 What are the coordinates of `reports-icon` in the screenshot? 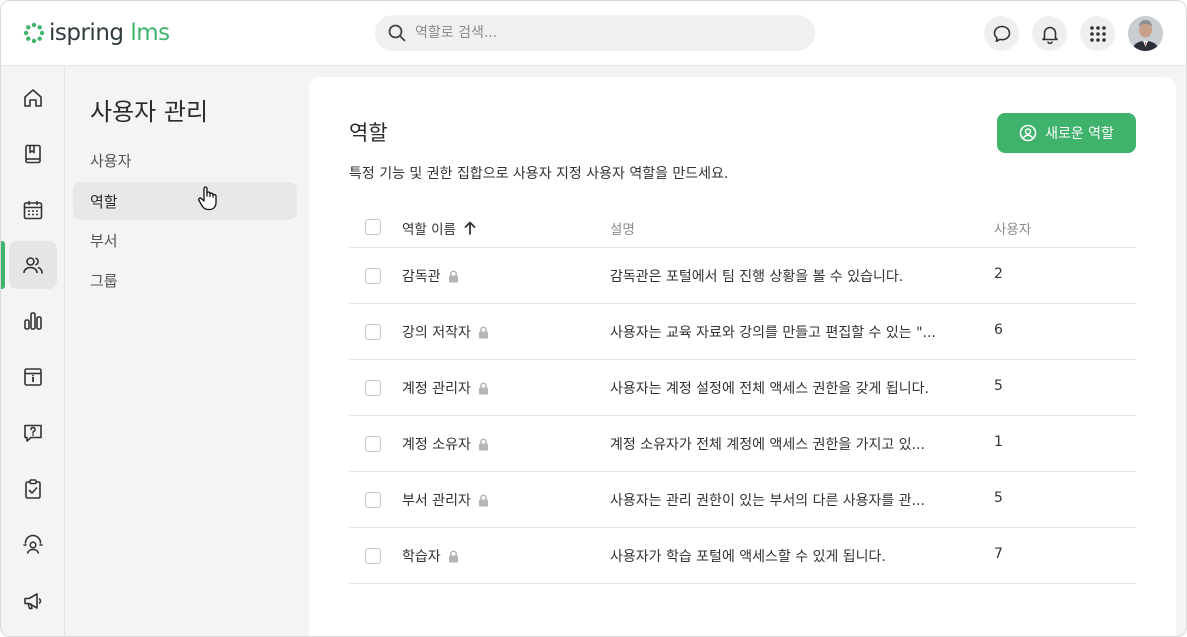 It's located at (33, 321).